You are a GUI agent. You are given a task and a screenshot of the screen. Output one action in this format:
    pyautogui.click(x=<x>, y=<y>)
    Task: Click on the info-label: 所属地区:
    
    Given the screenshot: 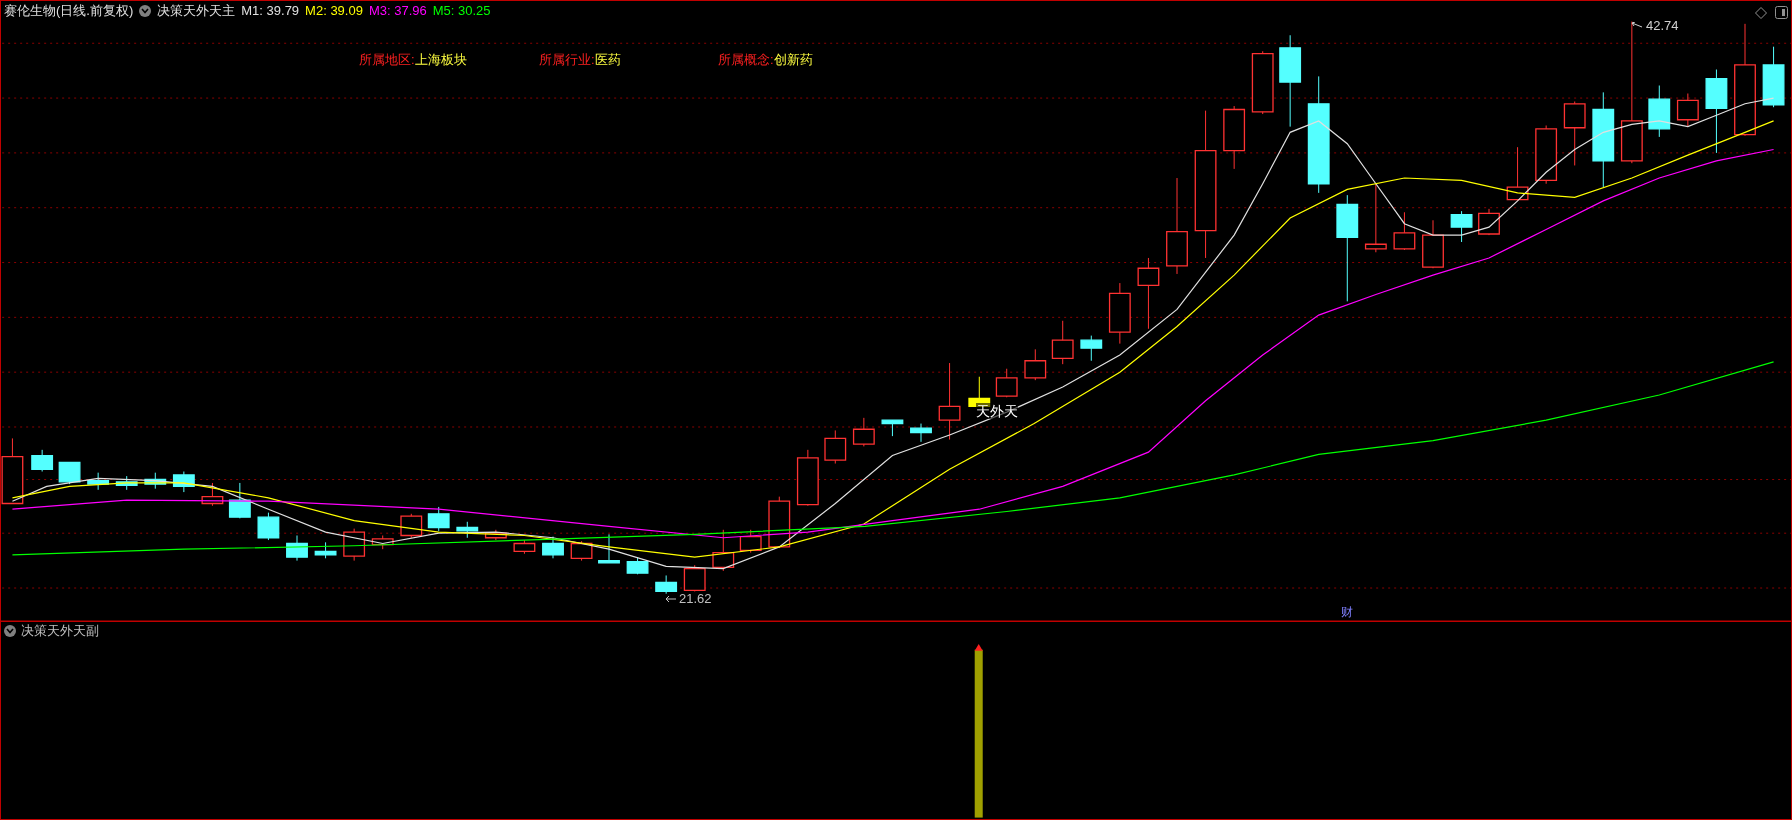 What is the action you would take?
    pyautogui.click(x=387, y=60)
    